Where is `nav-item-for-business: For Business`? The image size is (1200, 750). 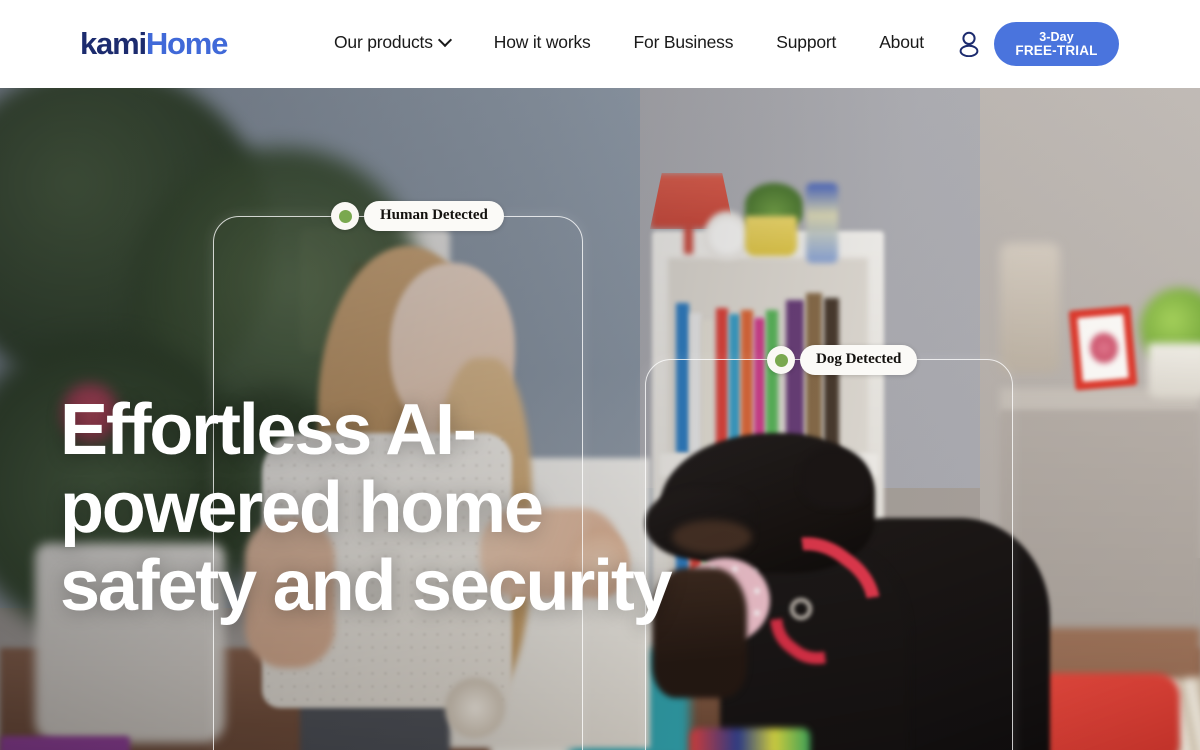
nav-item-for-business: For Business is located at coordinates (684, 42).